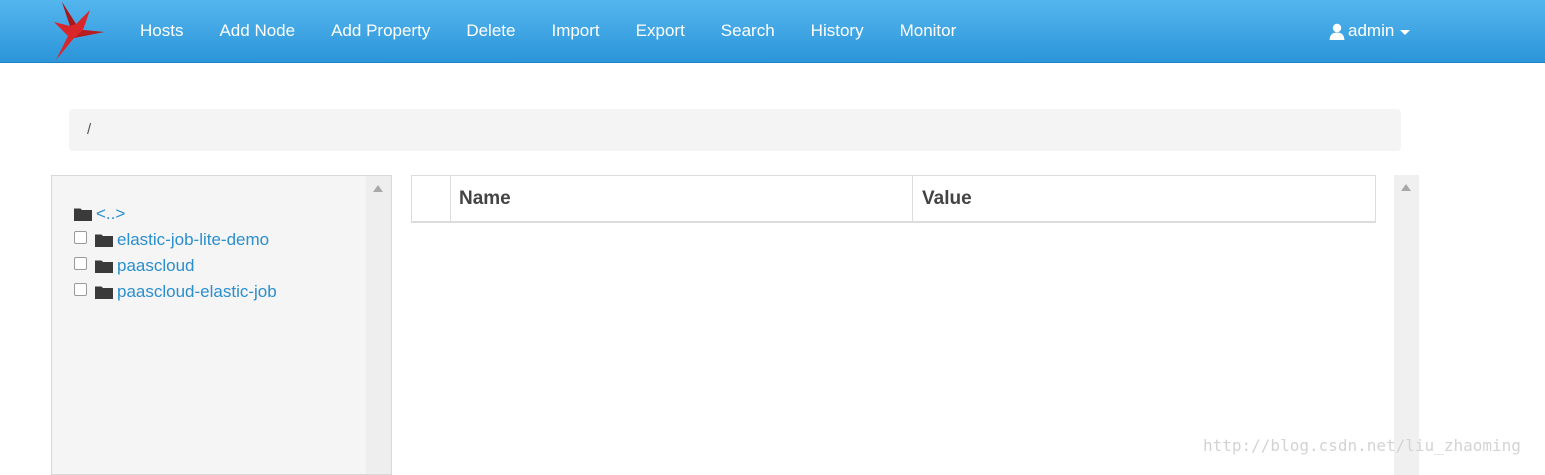  I want to click on breadcrumb-path: /, so click(89, 129).